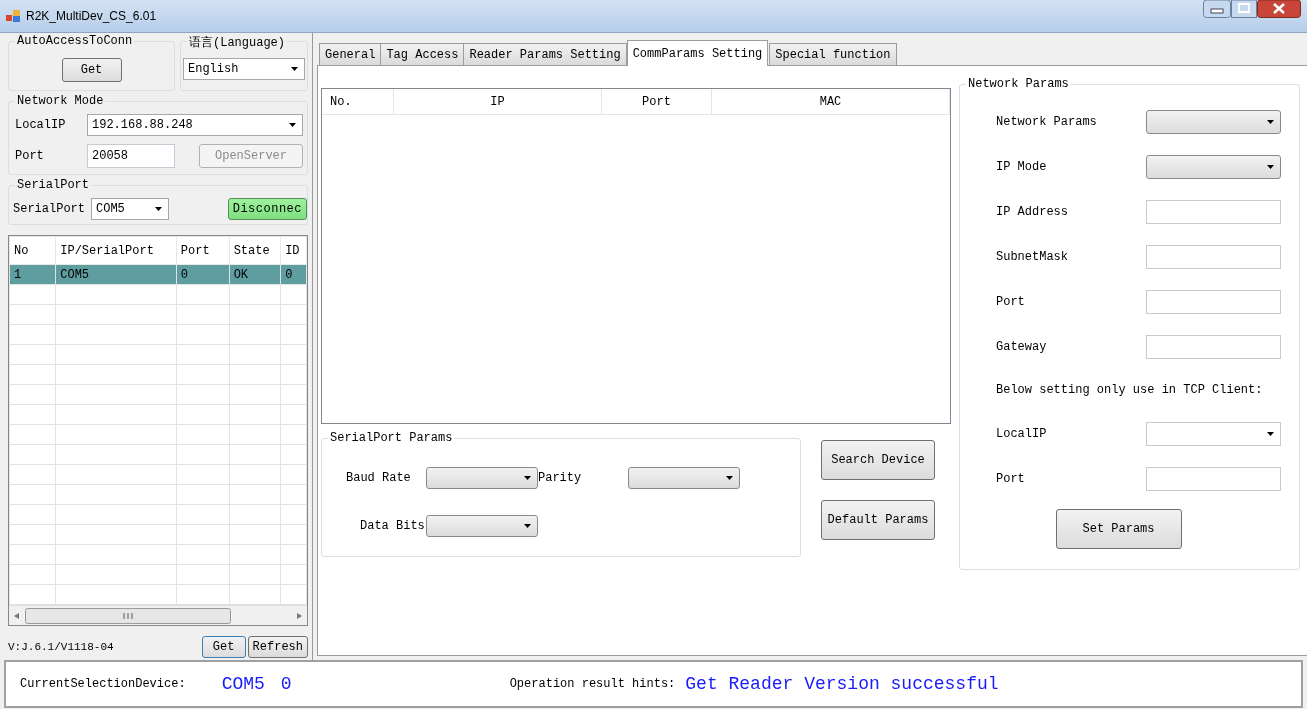 The image size is (1307, 709). What do you see at coordinates (392, 526) in the screenshot?
I see `field-label: Data Bits` at bounding box center [392, 526].